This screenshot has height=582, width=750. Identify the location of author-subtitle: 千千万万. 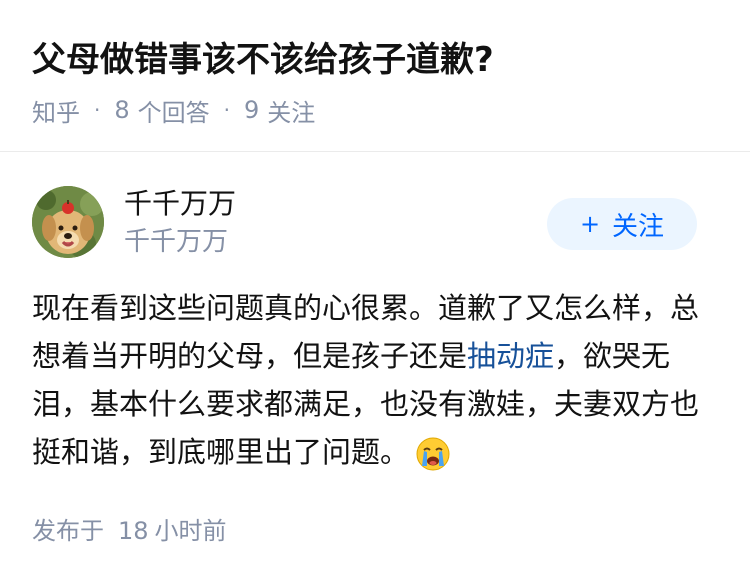
(176, 242).